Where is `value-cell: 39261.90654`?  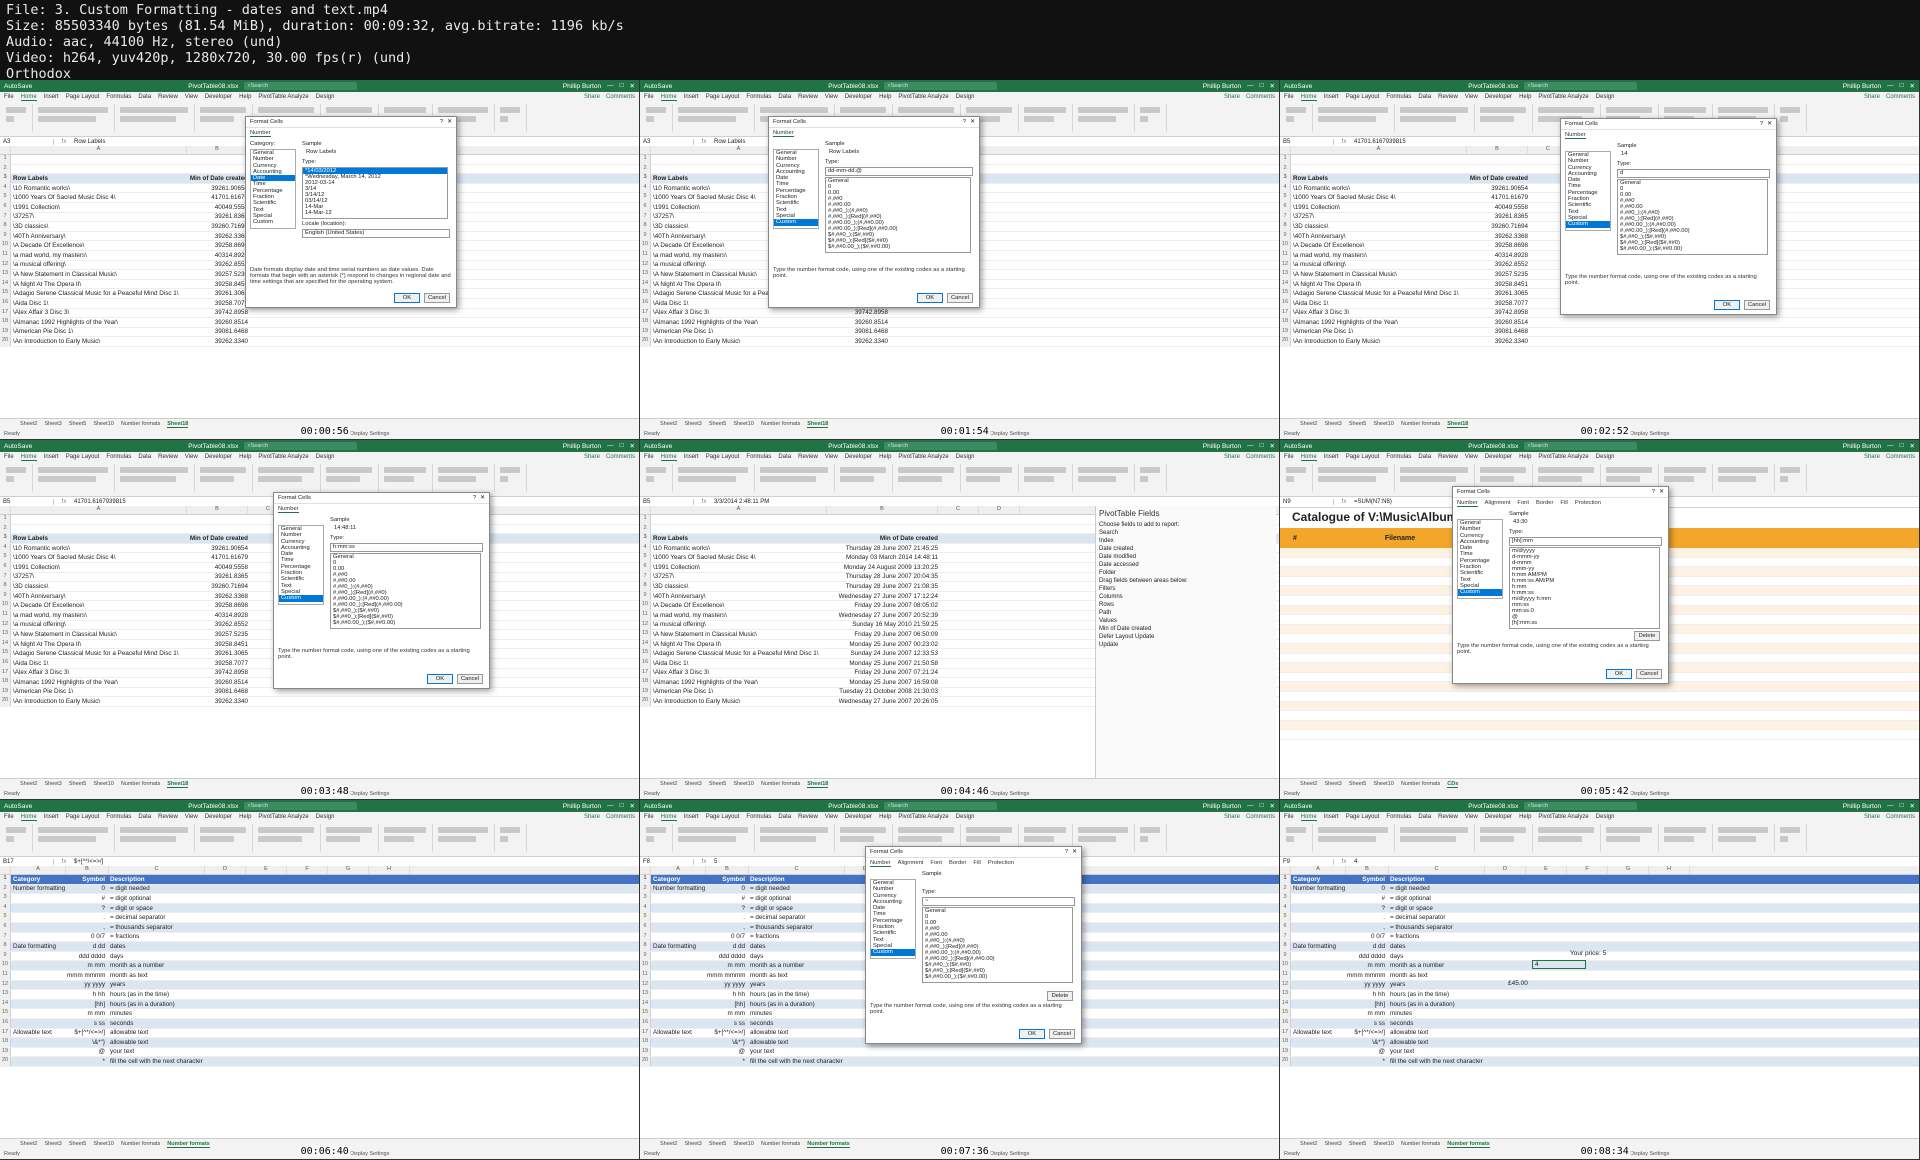
value-cell: 39261.90654 is located at coordinates (1499, 188).